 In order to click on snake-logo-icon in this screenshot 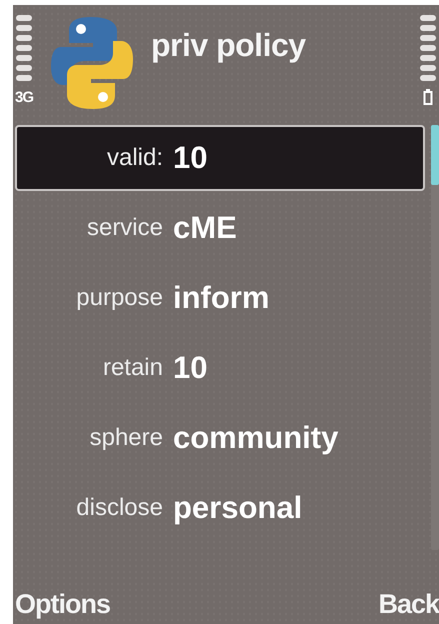, I will do `click(92, 63)`.